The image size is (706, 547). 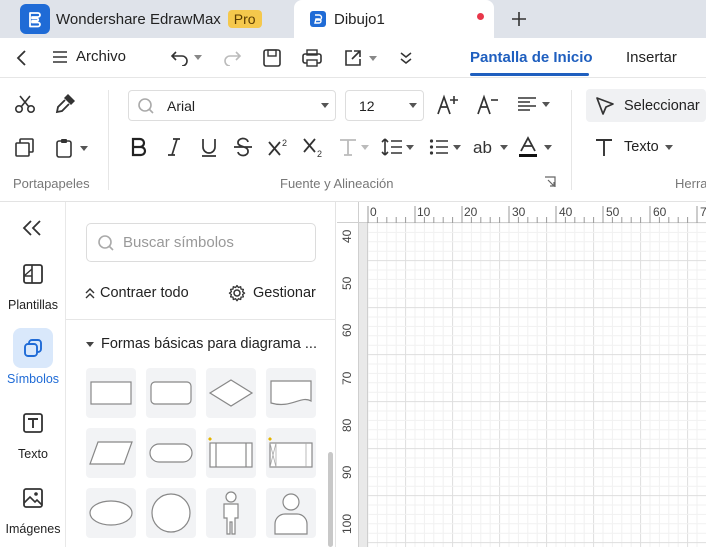 I want to click on symbol-search, so click(x=201, y=242).